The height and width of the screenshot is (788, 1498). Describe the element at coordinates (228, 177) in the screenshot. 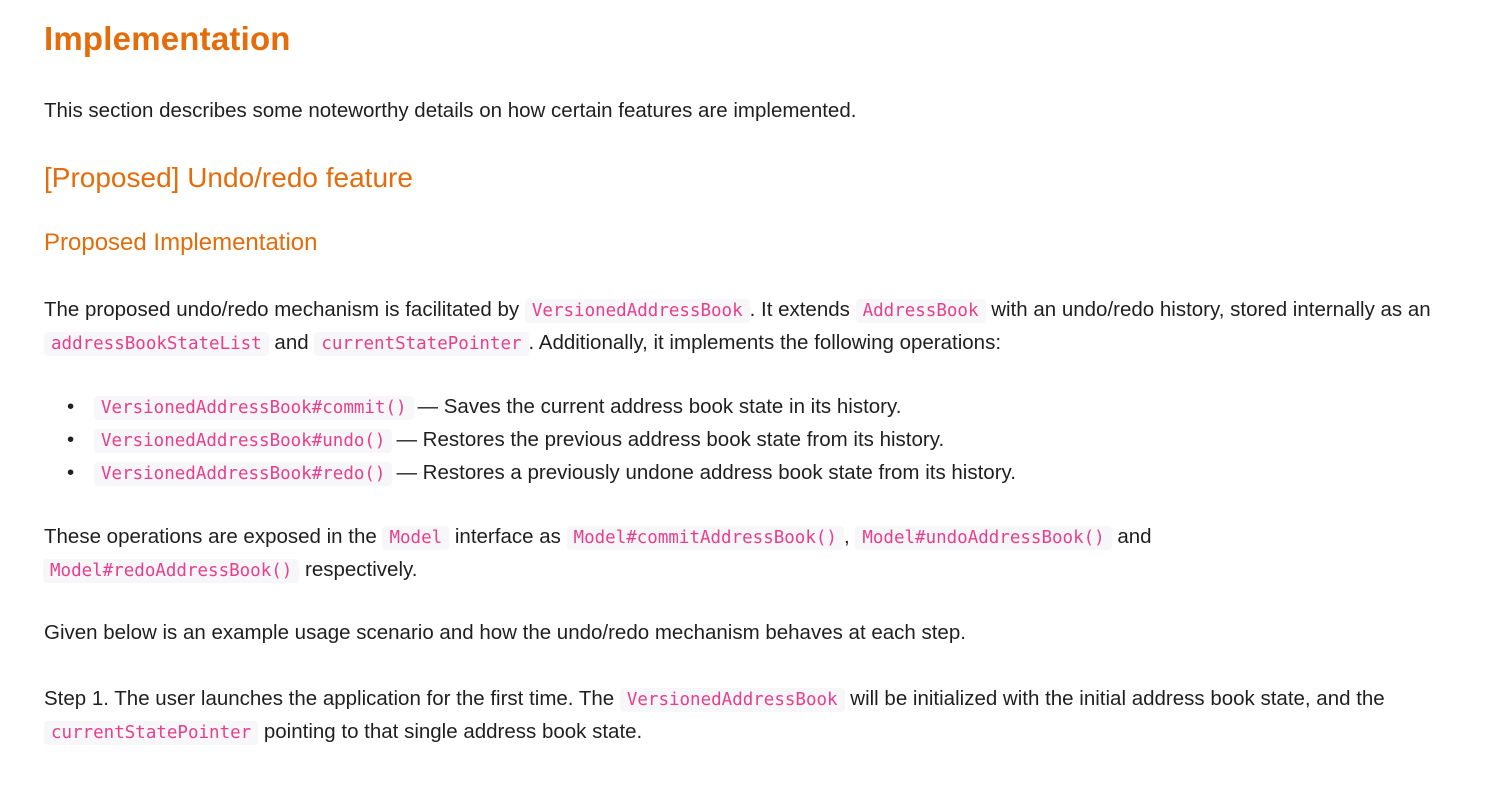

I see `section-heading-undo-redo: [Proposed] Undo/redo feature` at that location.